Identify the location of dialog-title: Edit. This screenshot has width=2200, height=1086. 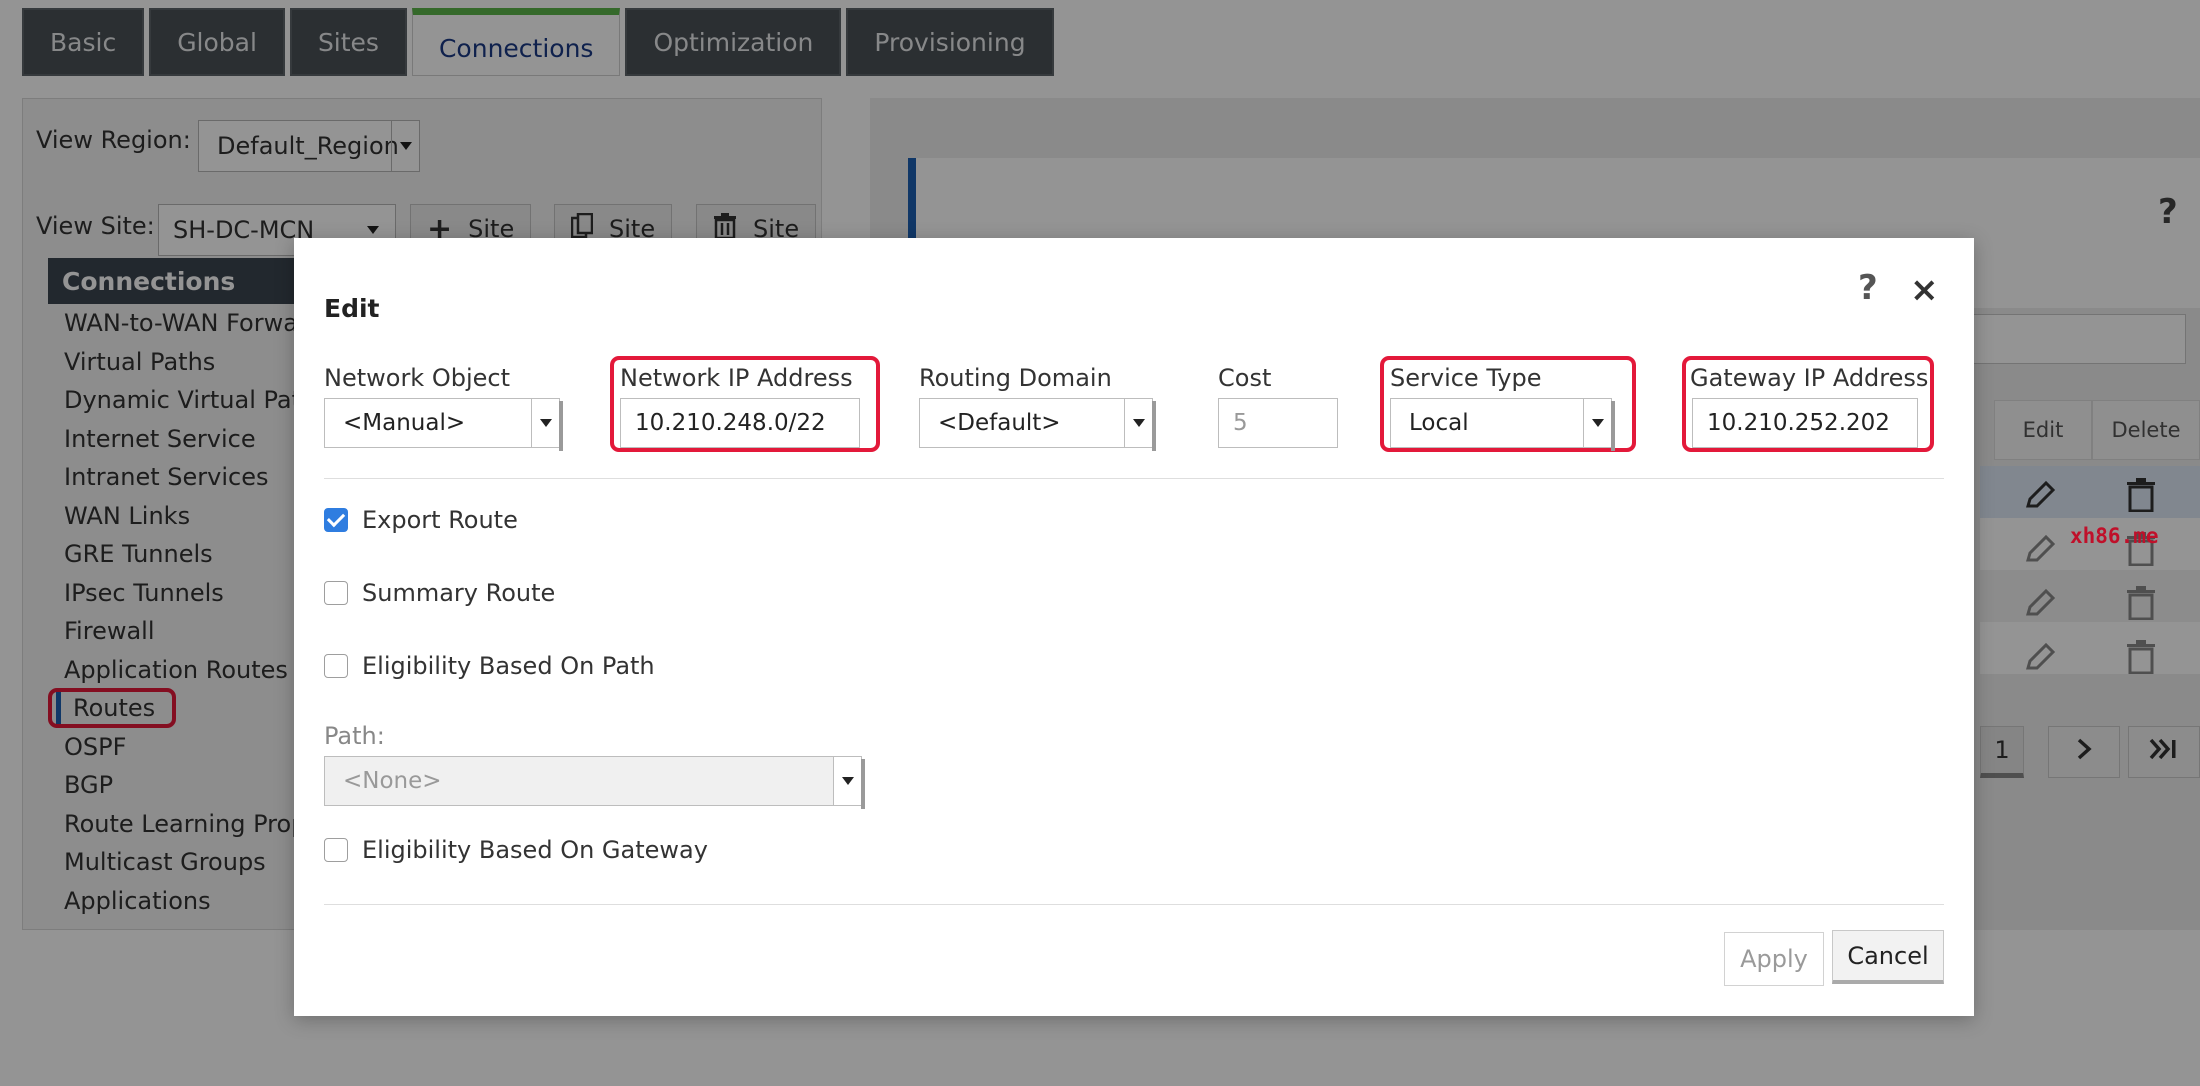
(352, 308).